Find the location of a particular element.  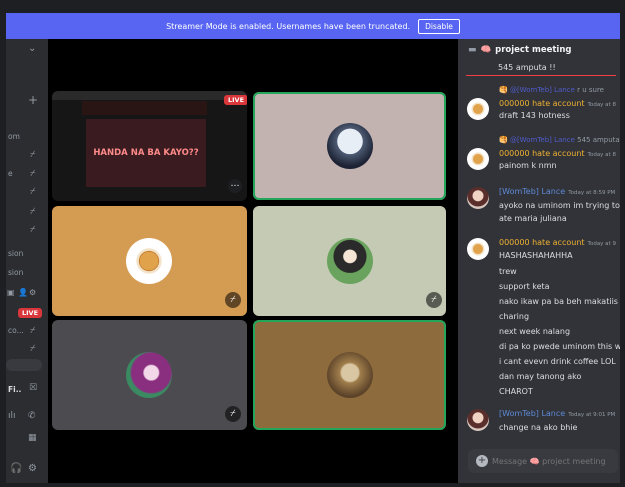

disable-button: Disable is located at coordinates (439, 26).